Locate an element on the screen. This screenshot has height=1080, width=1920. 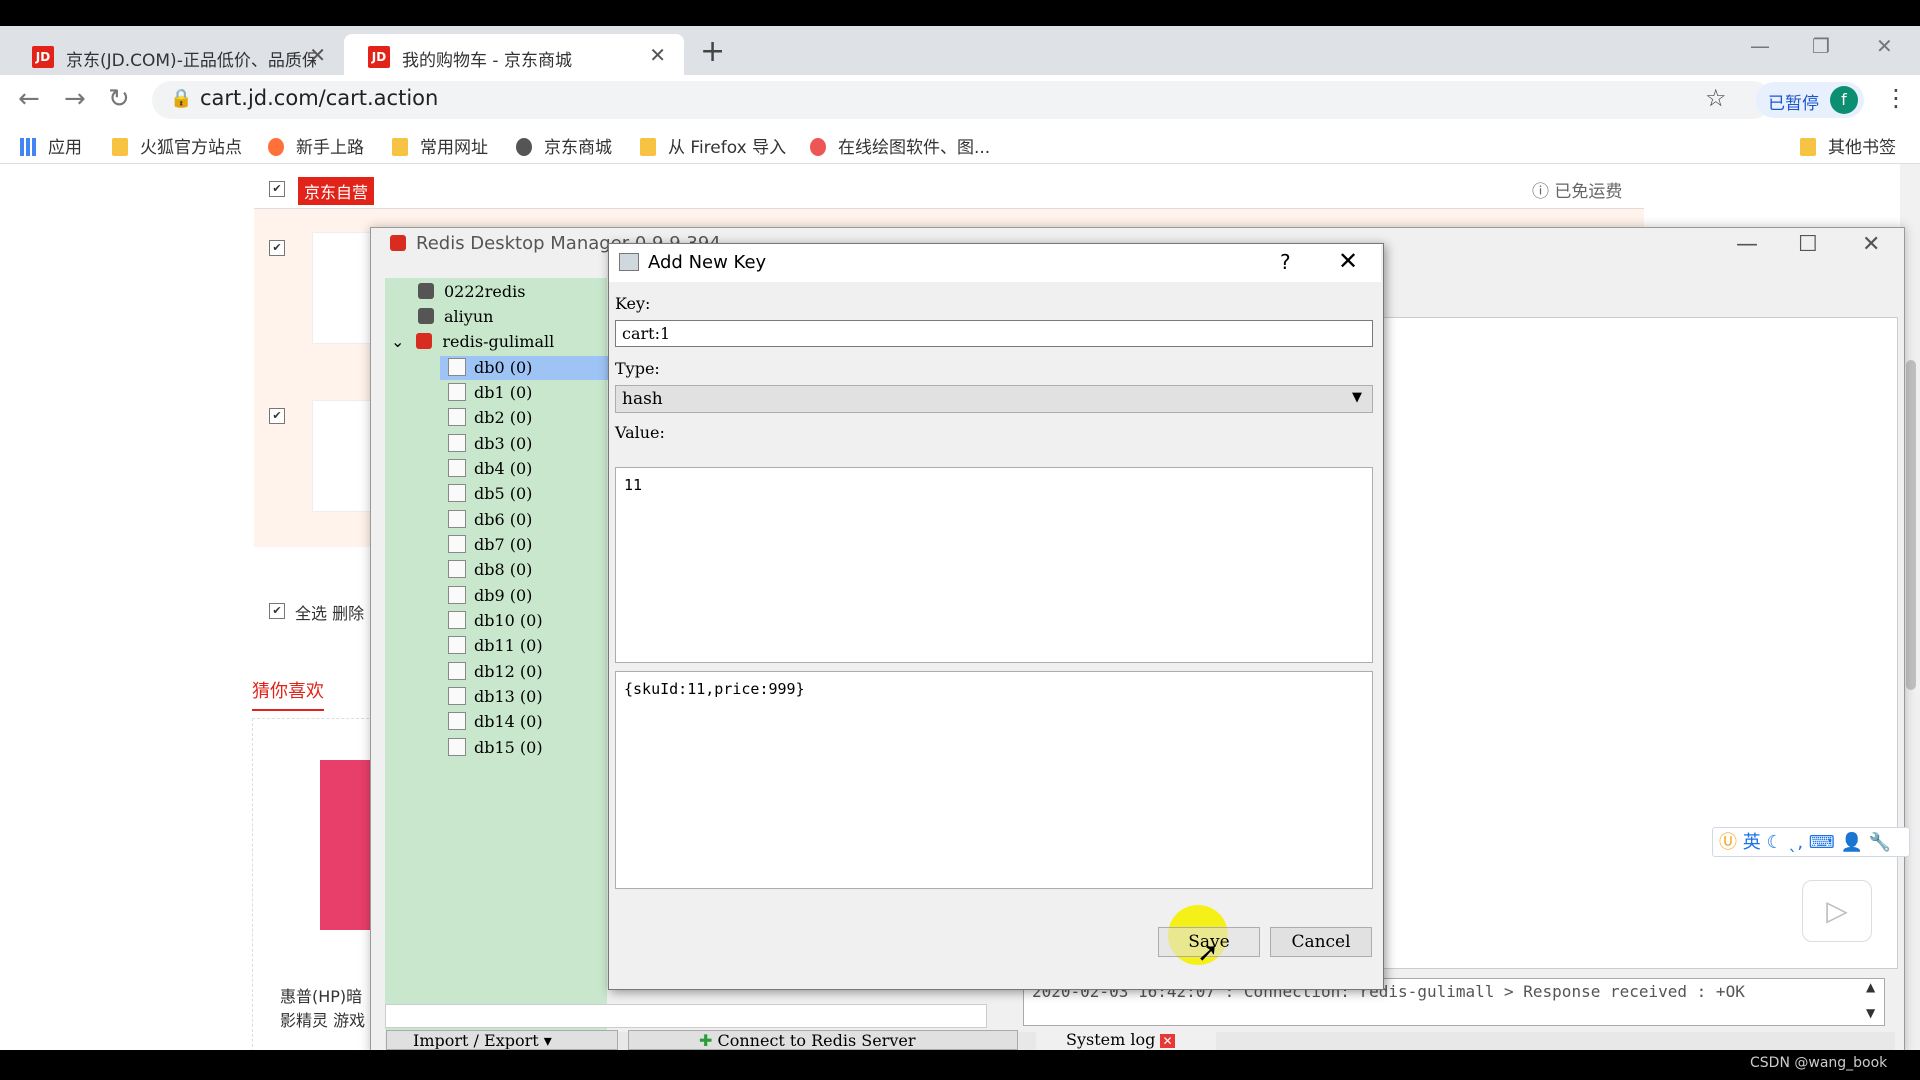
tab-title: 京东(JD.COM)-正品低价、品质保 is located at coordinates (191, 61).